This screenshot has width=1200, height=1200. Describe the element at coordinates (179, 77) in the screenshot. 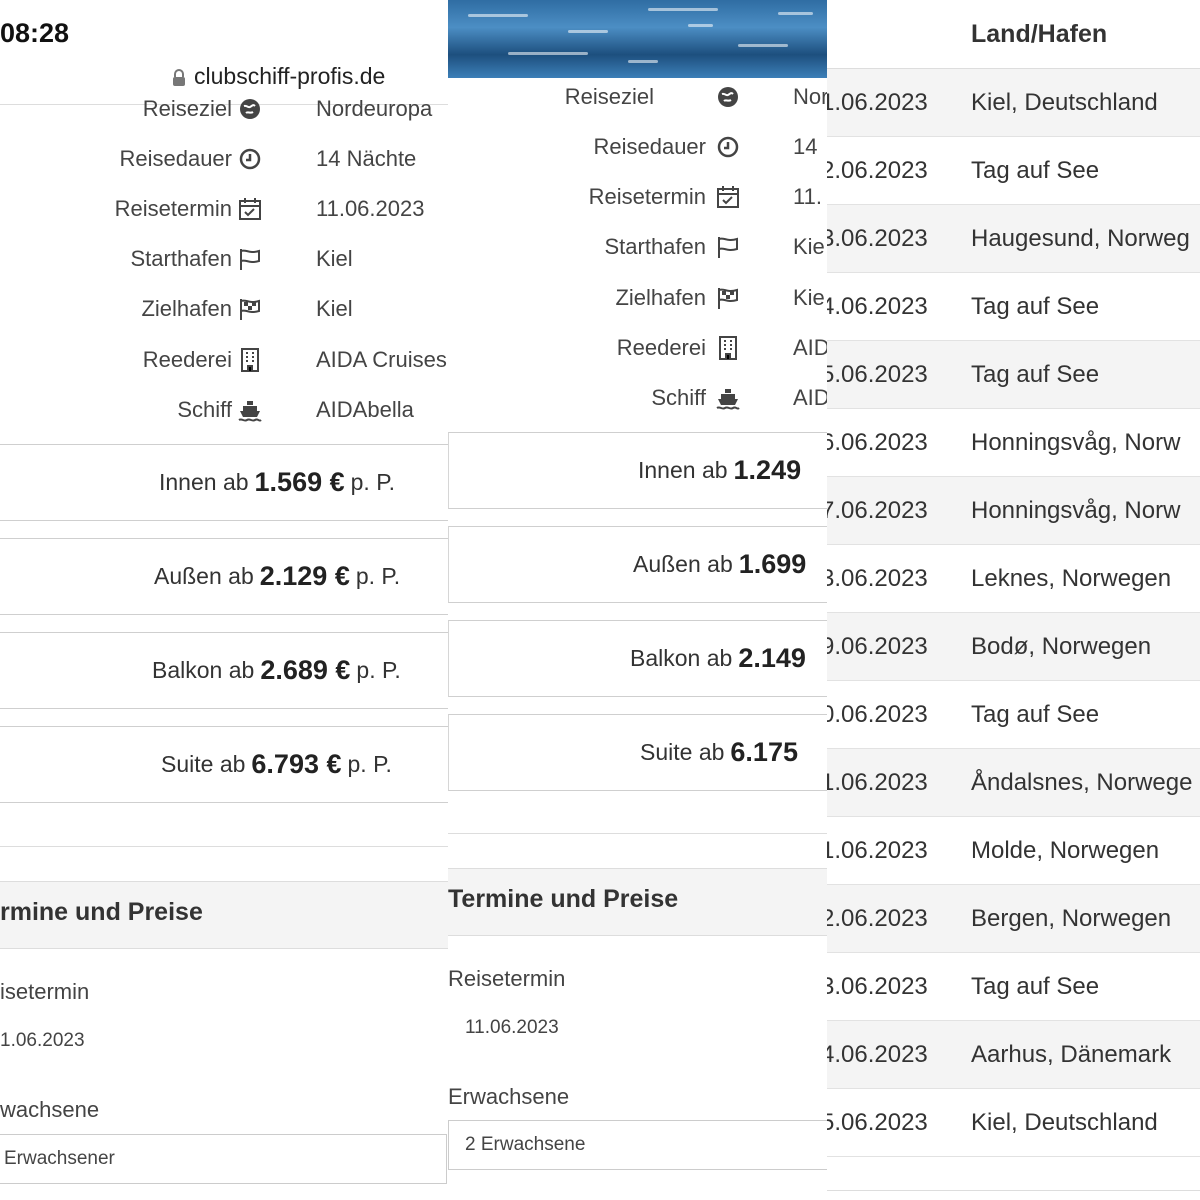

I see `lock-icon` at that location.